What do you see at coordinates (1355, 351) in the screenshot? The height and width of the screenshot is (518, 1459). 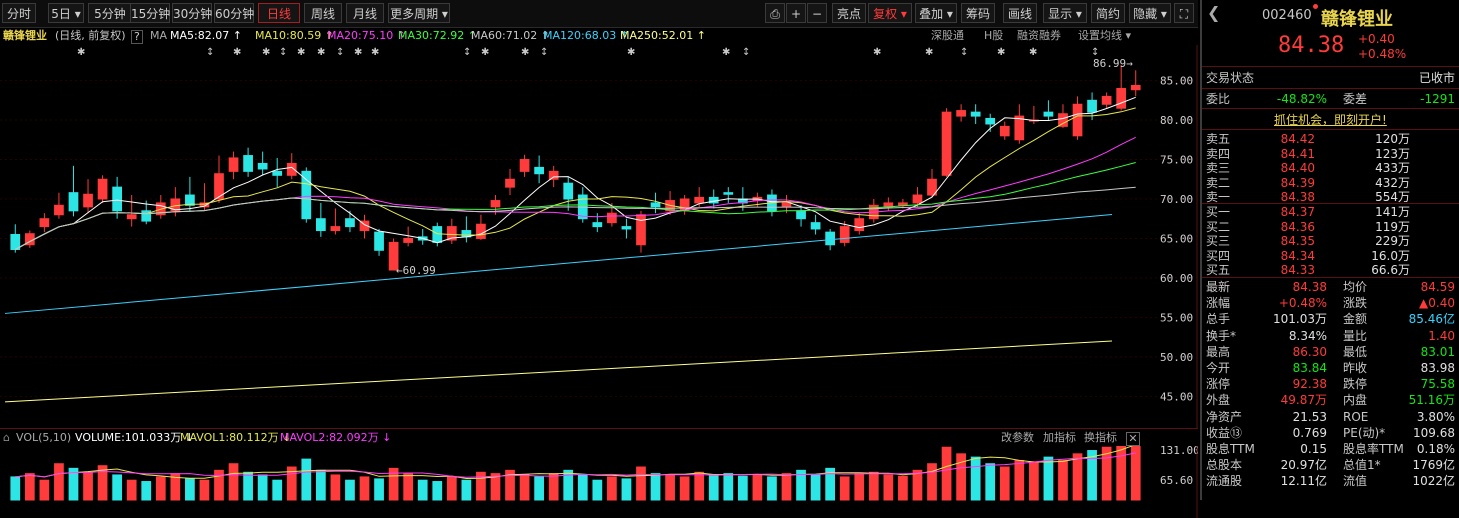 I see `stat-label: 最低` at bounding box center [1355, 351].